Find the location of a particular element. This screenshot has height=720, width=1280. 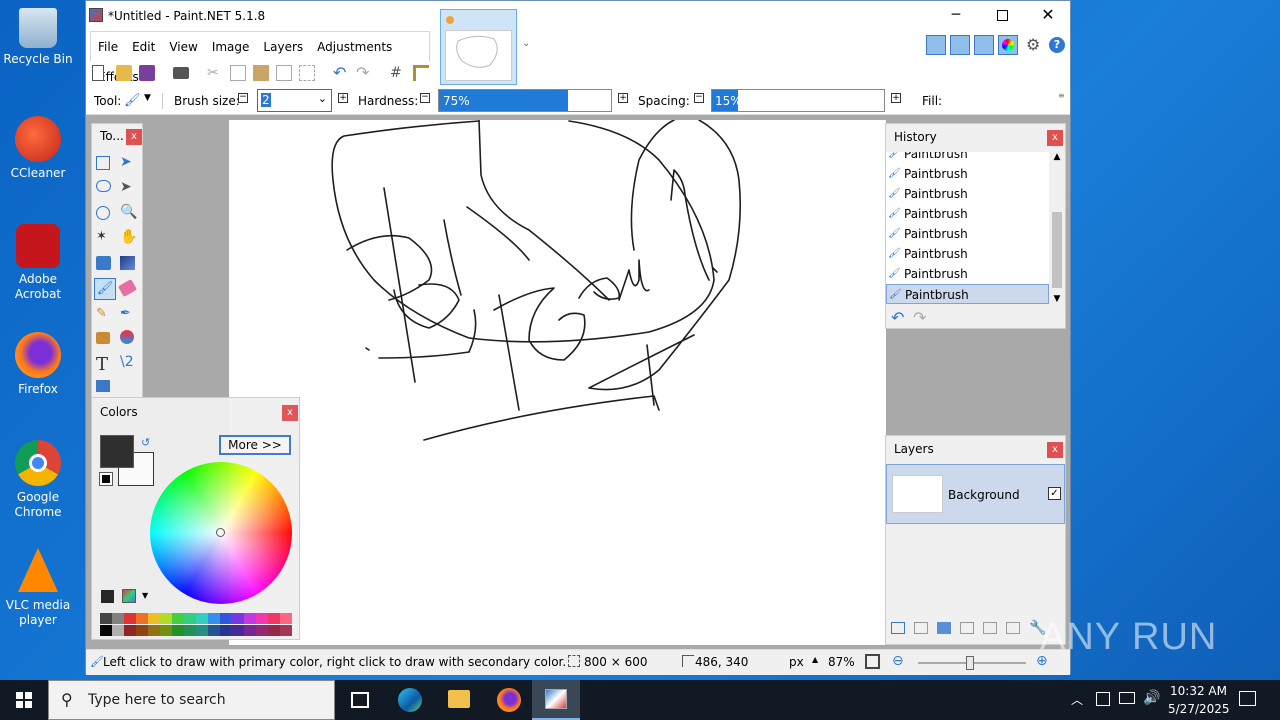

tool-dropdown-chevron-icon: ▼ is located at coordinates (147, 98).